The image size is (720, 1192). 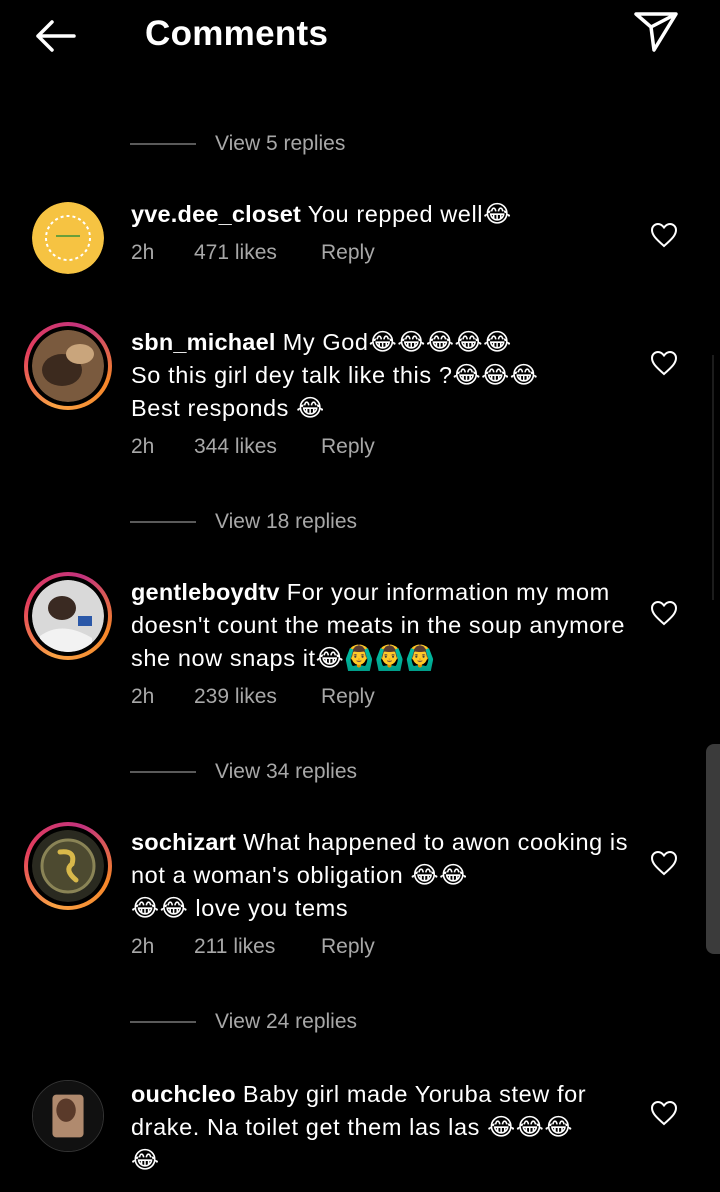 I want to click on view-replies-button: View 34 replies, so click(x=243, y=772).